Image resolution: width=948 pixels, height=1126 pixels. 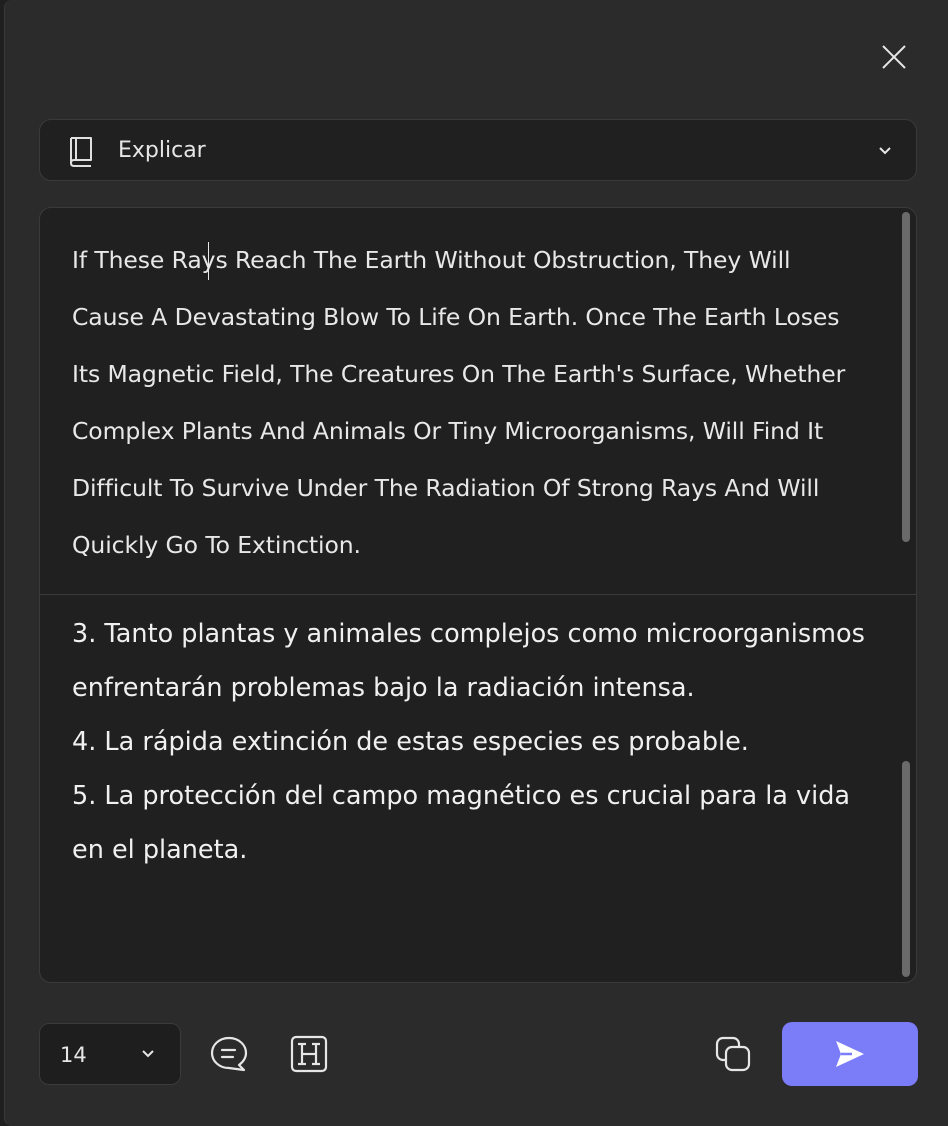 What do you see at coordinates (478, 150) in the screenshot?
I see `mode-dropdown: Explicar` at bounding box center [478, 150].